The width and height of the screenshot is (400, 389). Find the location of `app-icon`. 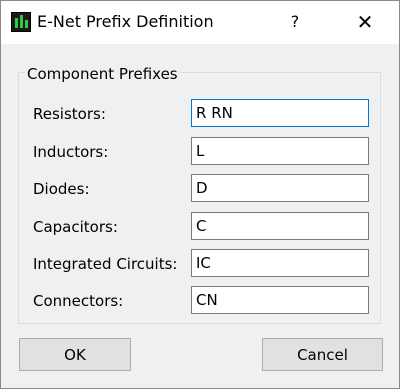

app-icon is located at coordinates (21, 22).